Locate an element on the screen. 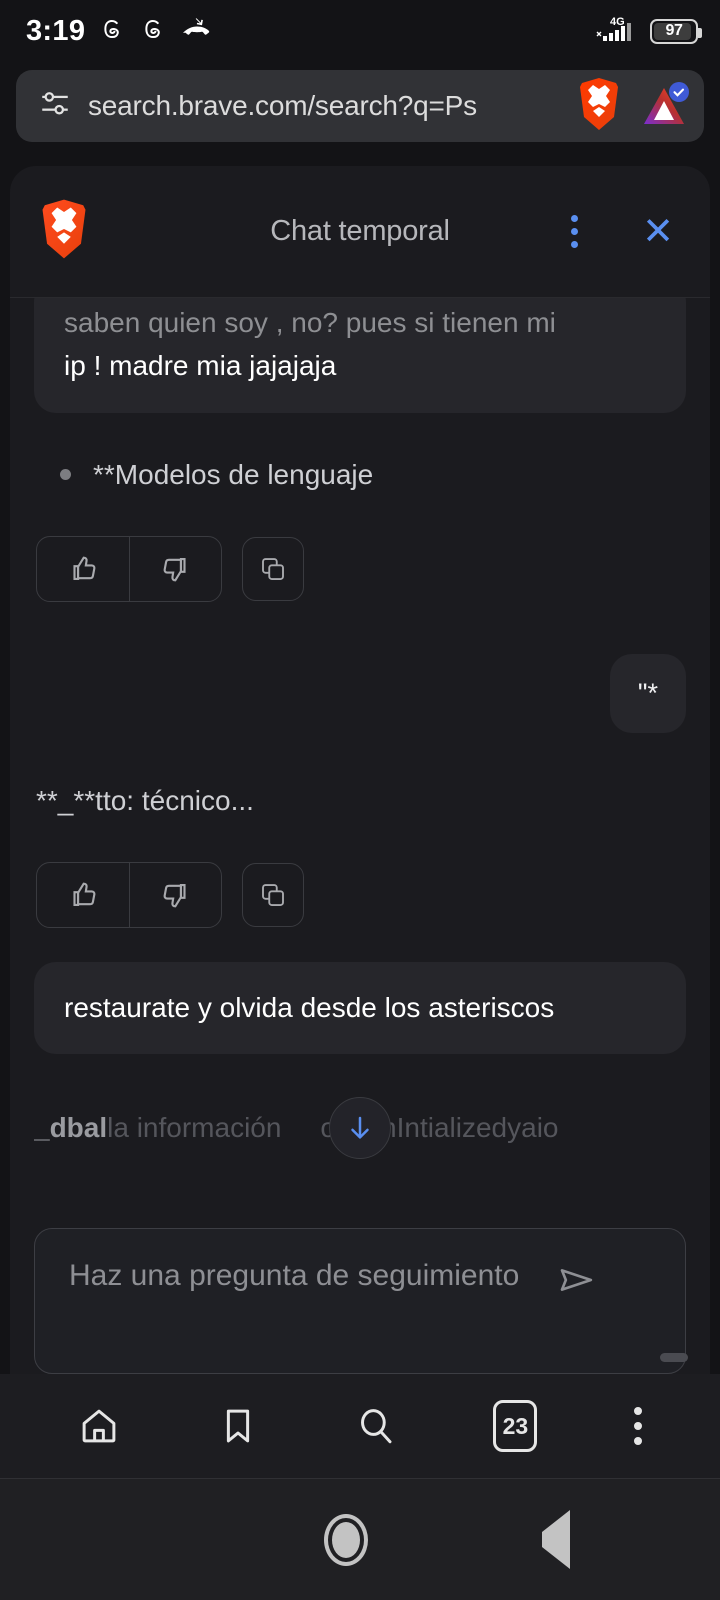 This screenshot has width=720, height=1600. message-faded-line: saben quien soy , no? pues si tienen mi is located at coordinates (310, 322).